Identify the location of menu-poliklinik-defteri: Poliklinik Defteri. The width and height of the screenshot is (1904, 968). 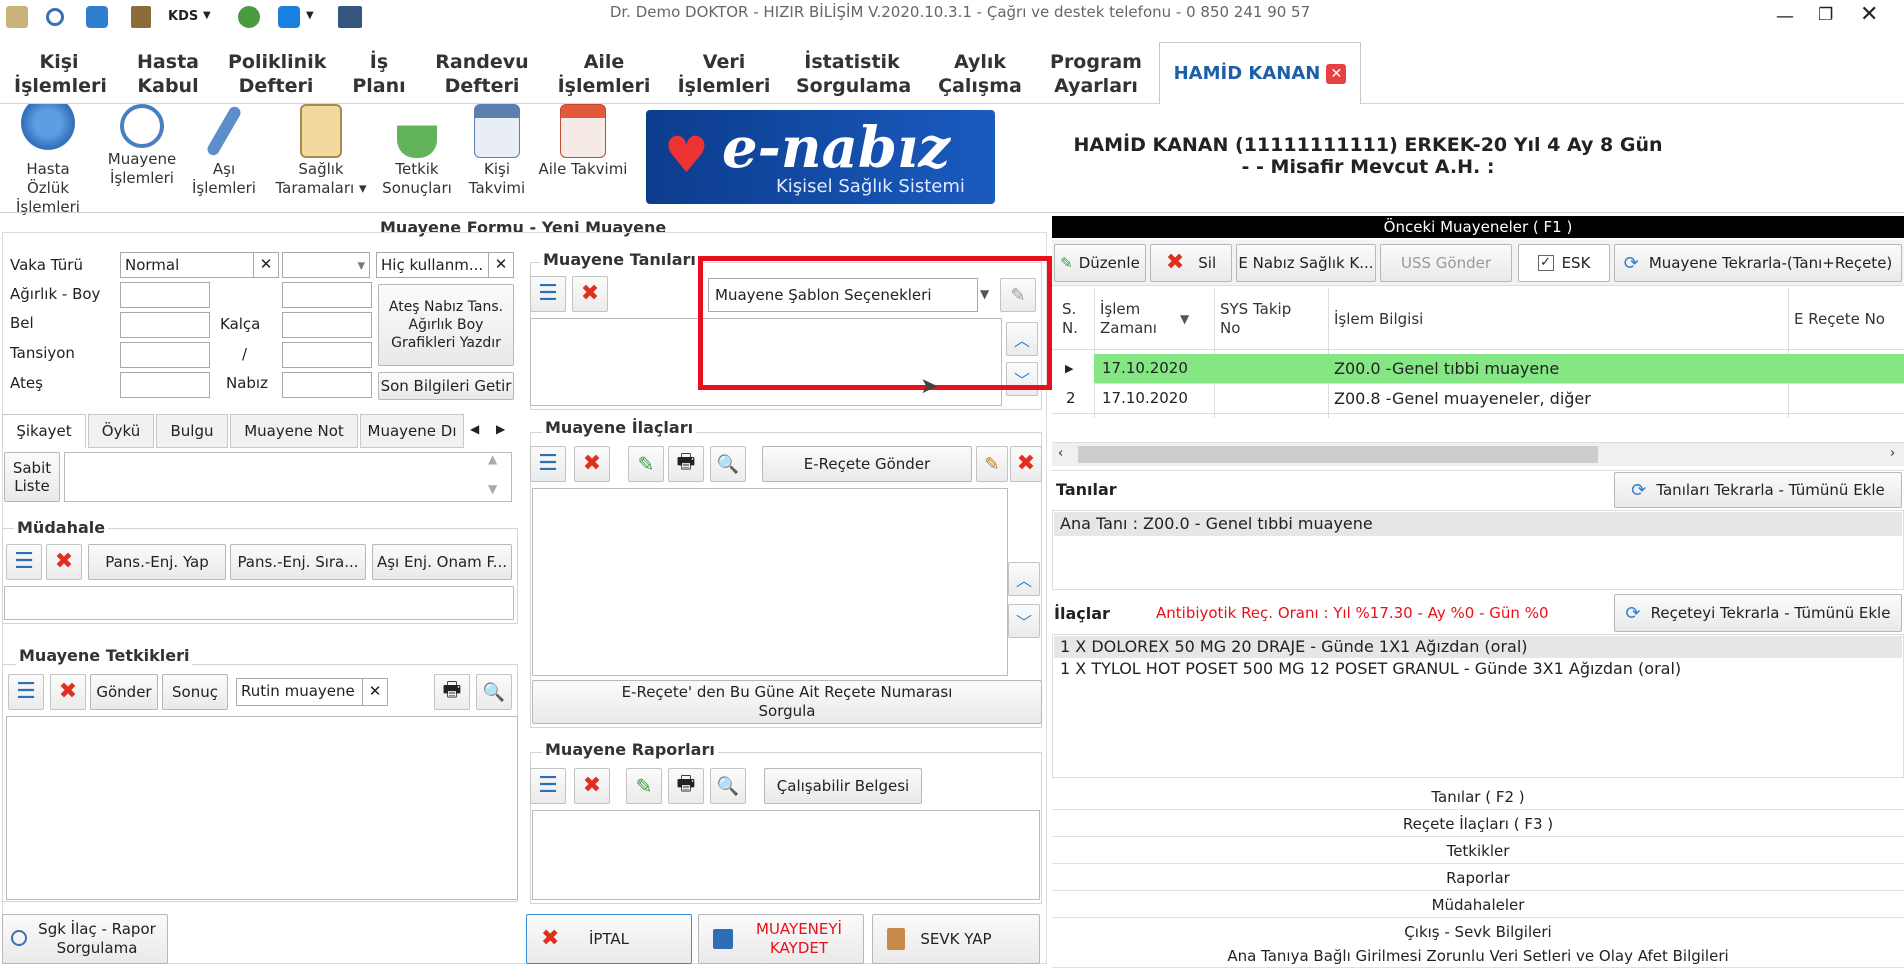
(277, 74).